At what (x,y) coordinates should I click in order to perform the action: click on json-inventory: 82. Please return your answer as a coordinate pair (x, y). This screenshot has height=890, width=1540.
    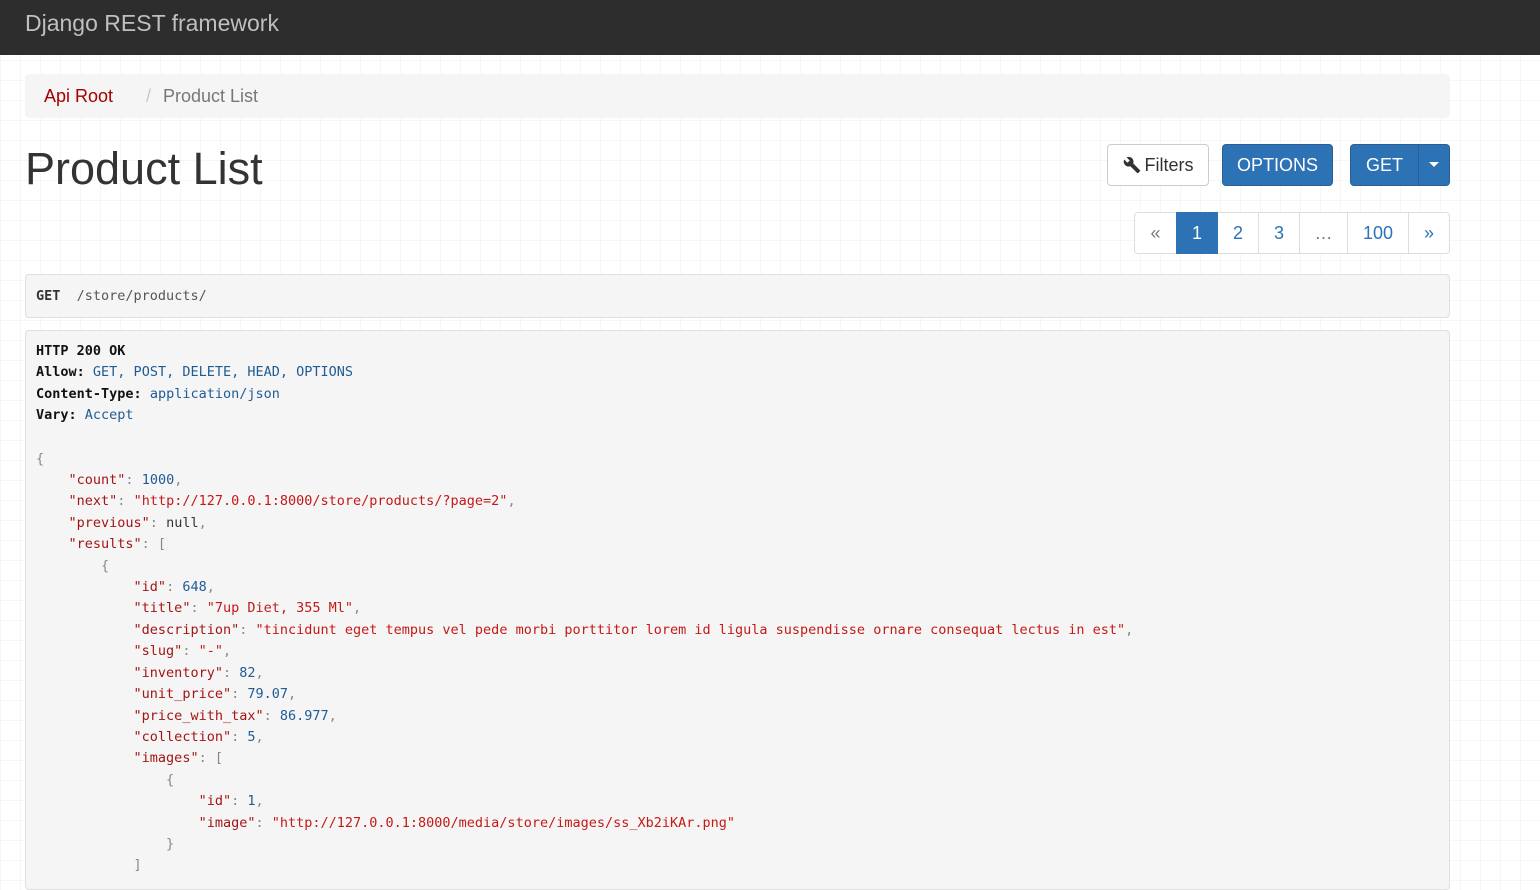
    Looking at the image, I should click on (247, 673).